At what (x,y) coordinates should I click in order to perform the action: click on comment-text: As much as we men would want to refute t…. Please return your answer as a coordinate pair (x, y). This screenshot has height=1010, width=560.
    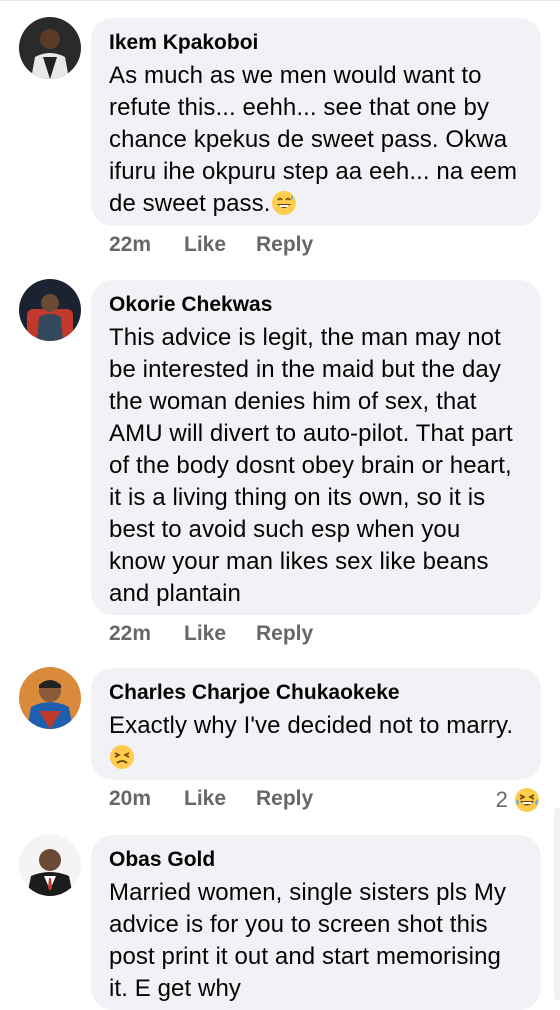
    Looking at the image, I should click on (316, 140).